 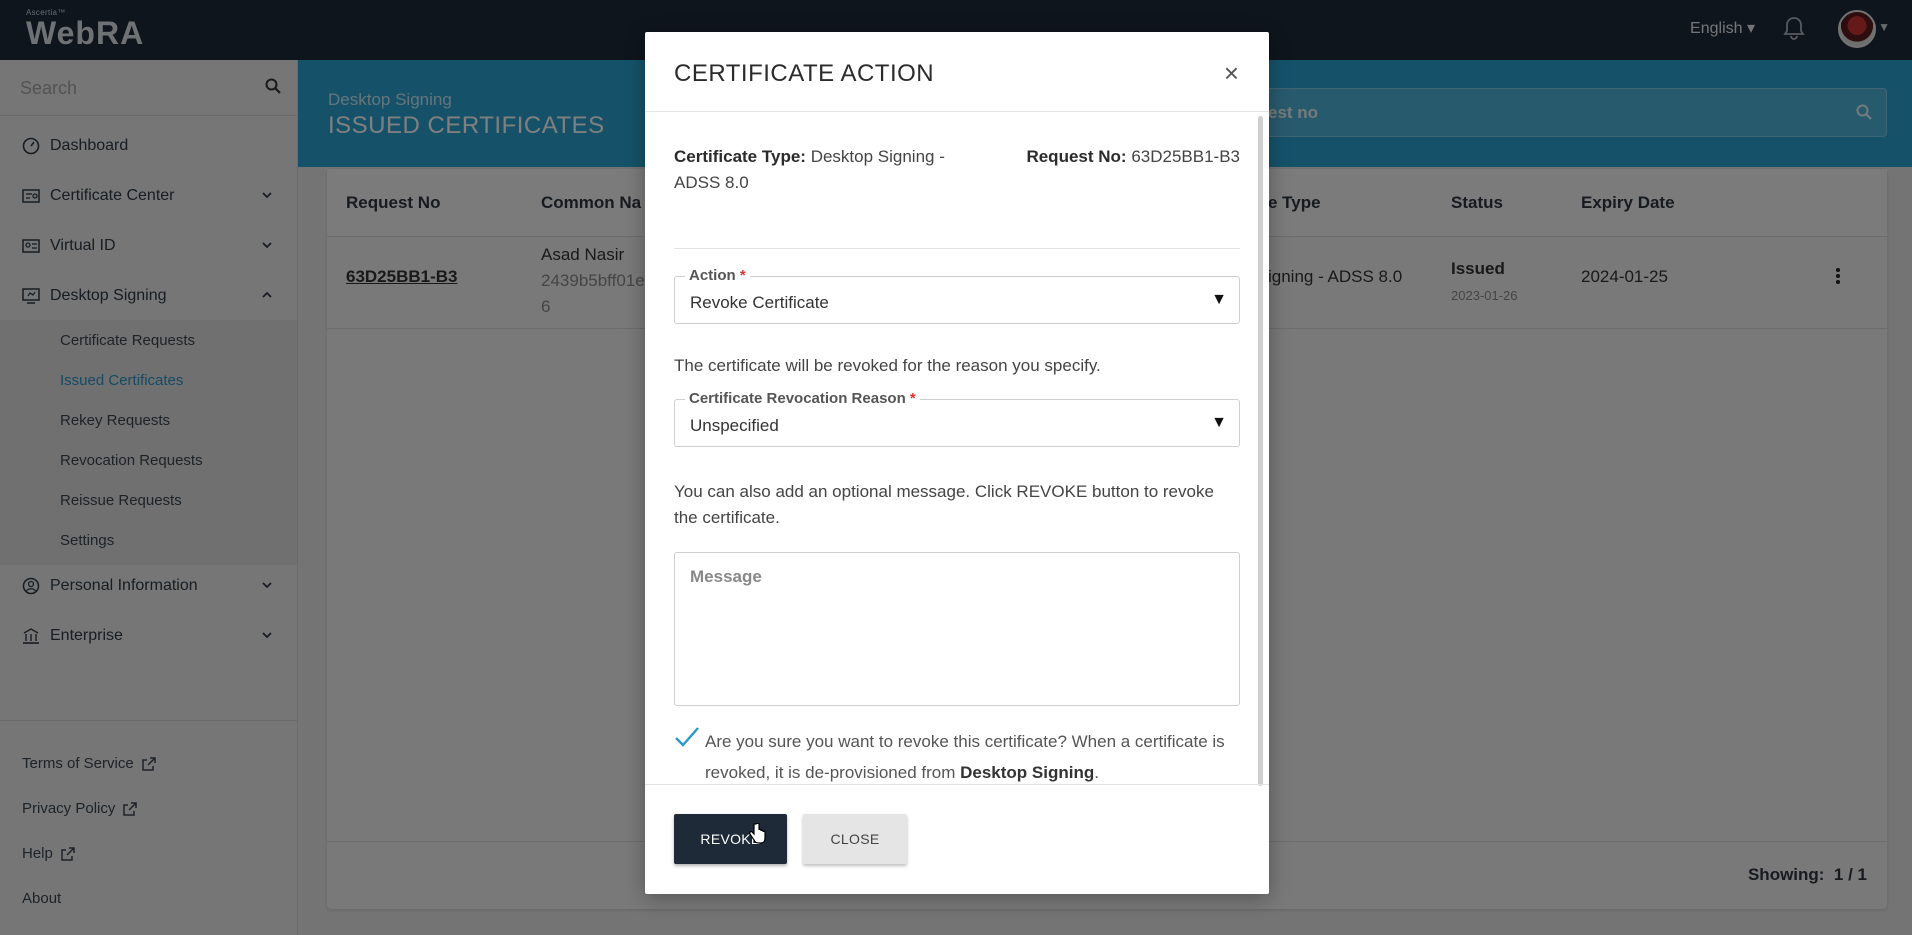 I want to click on message-placeholder: Message, so click(x=726, y=576).